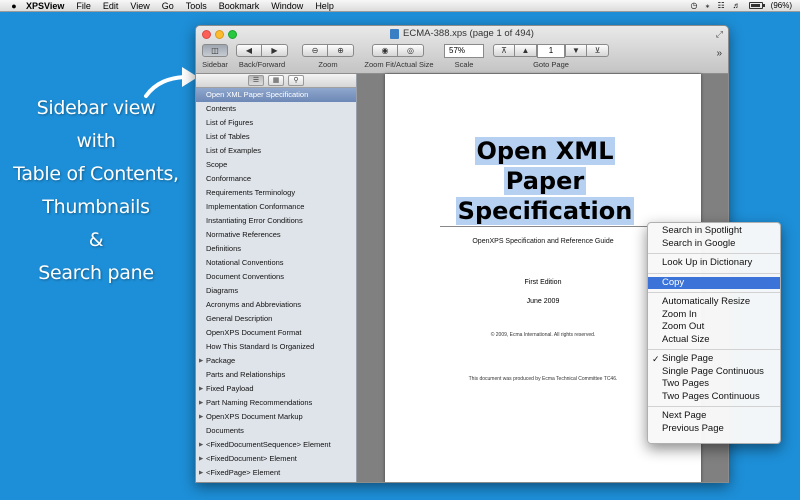 This screenshot has width=800, height=500. What do you see at coordinates (276, 319) in the screenshot?
I see `toc-item: General Description` at bounding box center [276, 319].